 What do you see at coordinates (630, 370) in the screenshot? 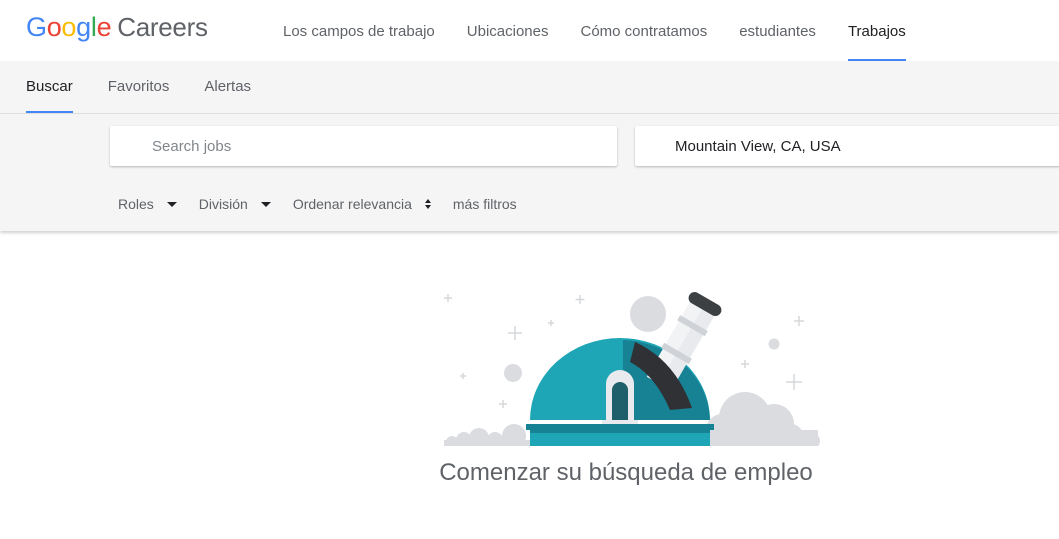
I see `observatory-illustration-icon` at bounding box center [630, 370].